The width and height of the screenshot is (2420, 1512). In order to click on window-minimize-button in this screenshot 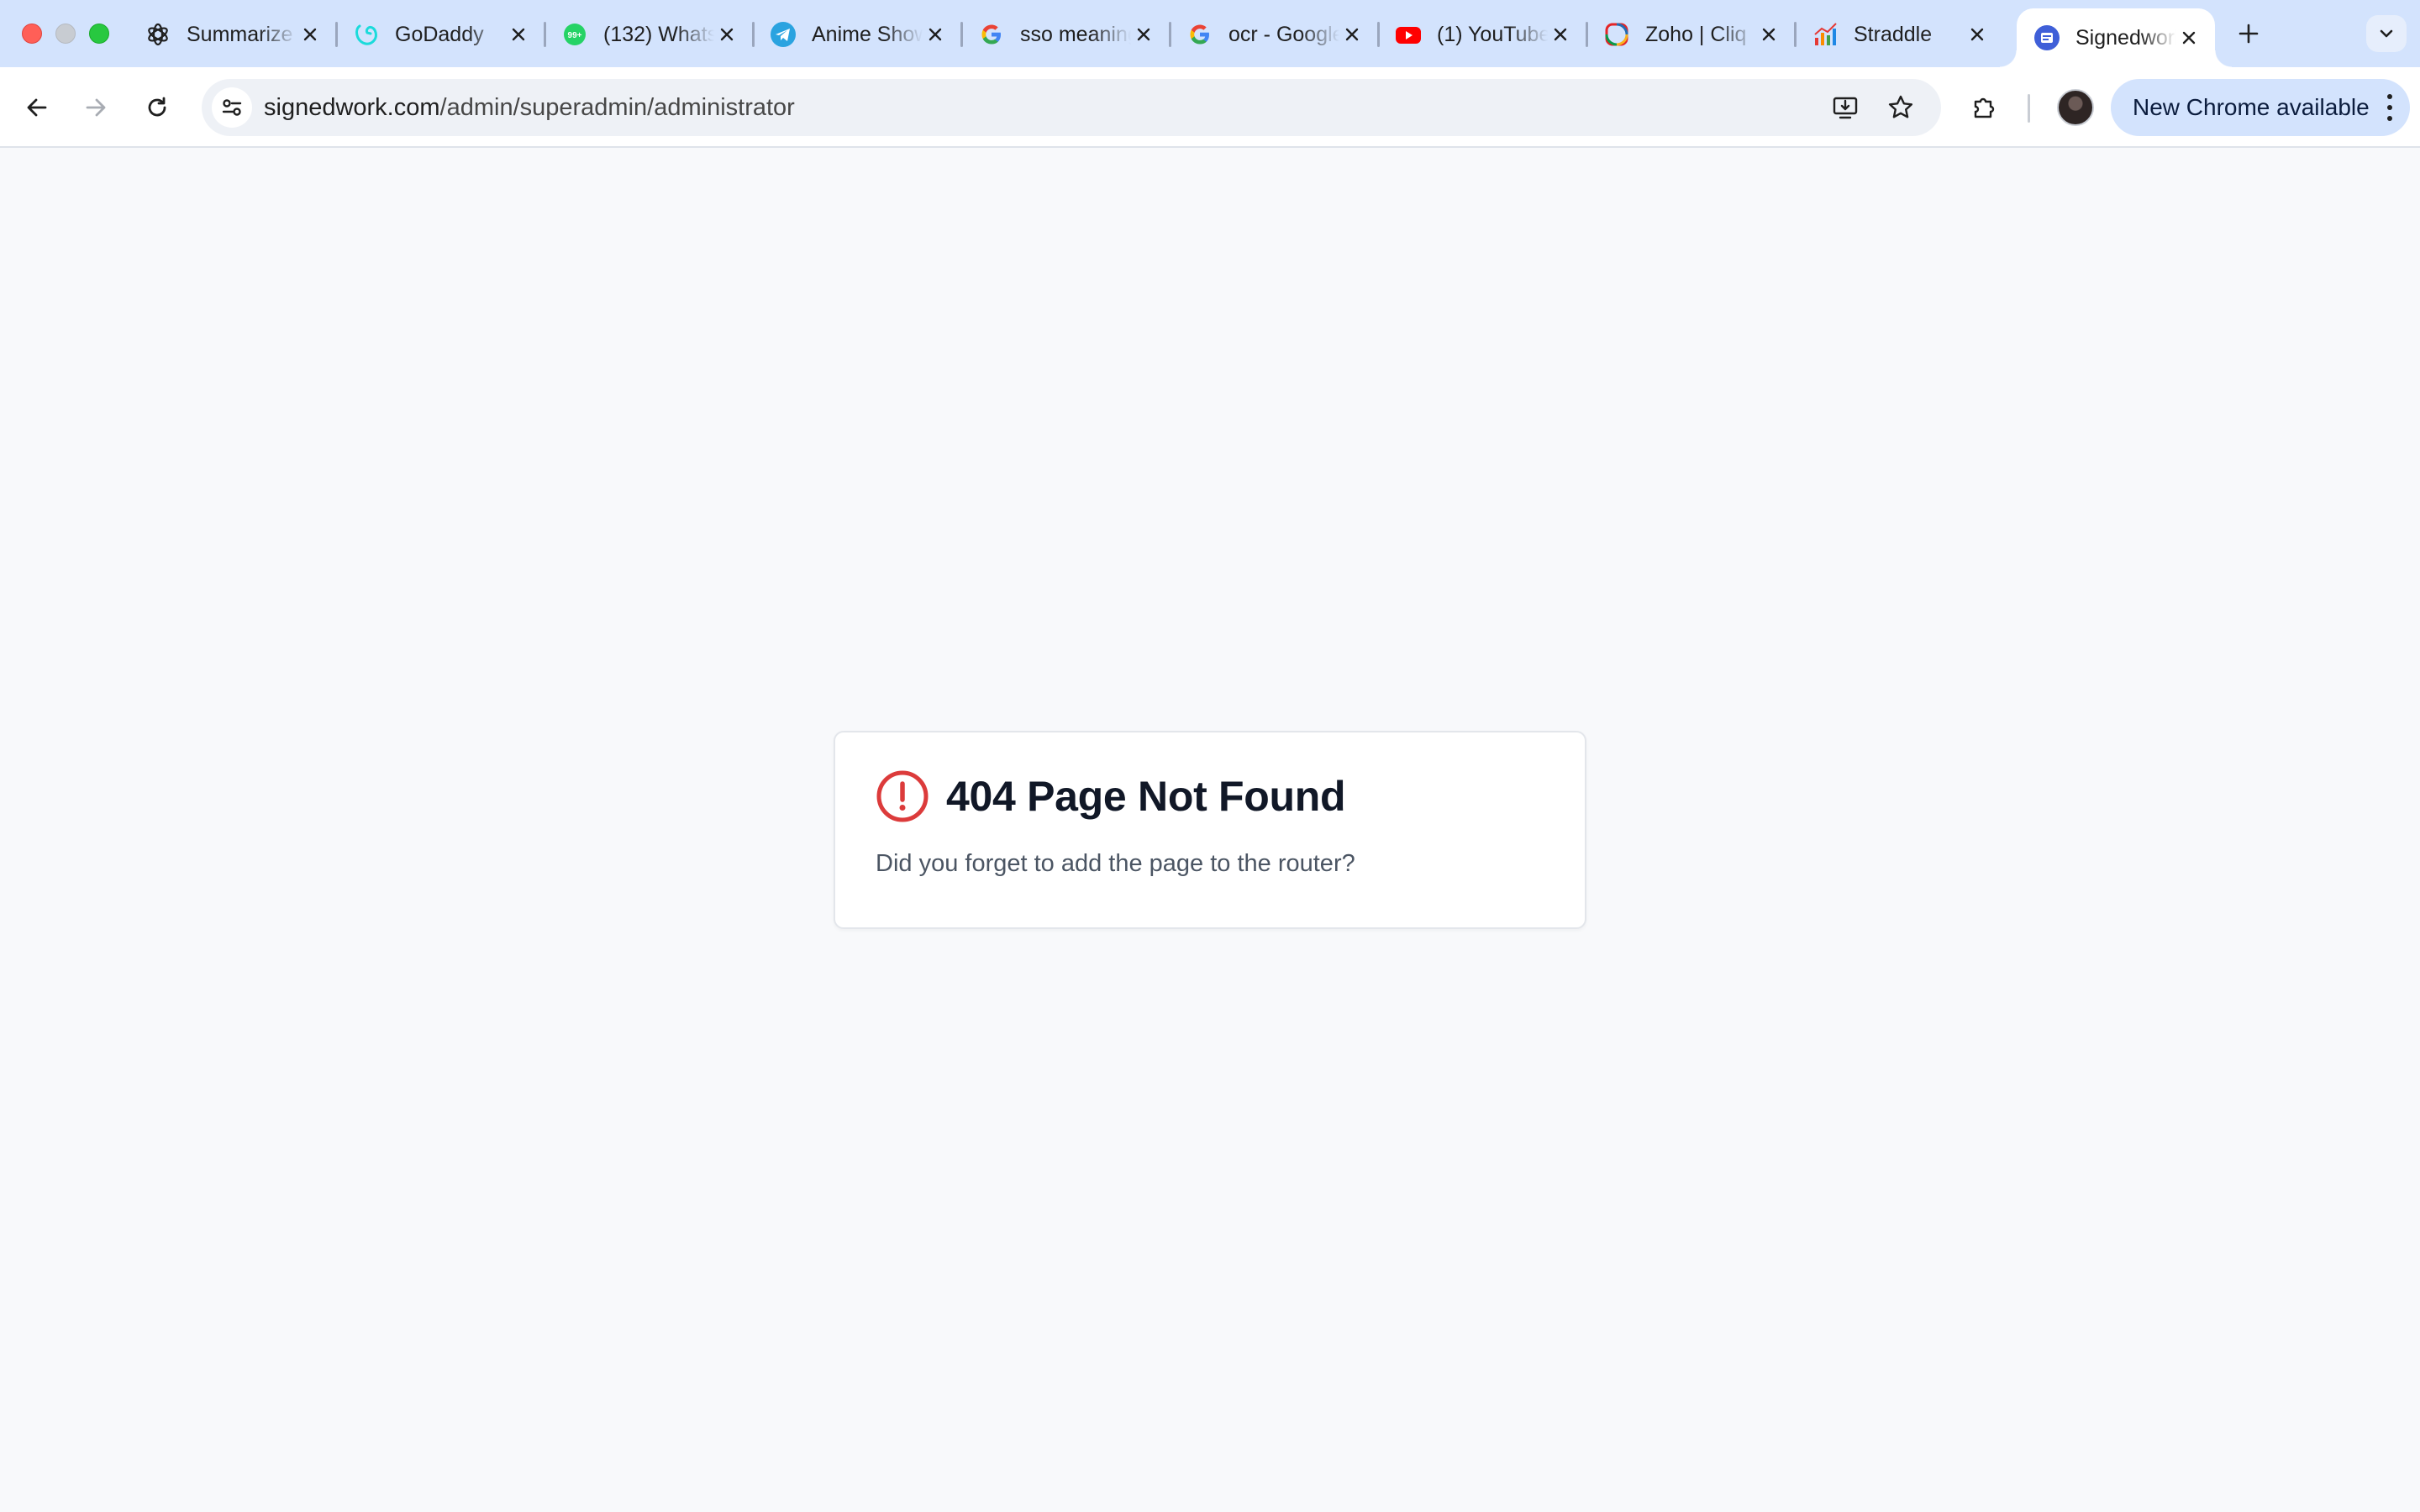, I will do `click(65, 34)`.